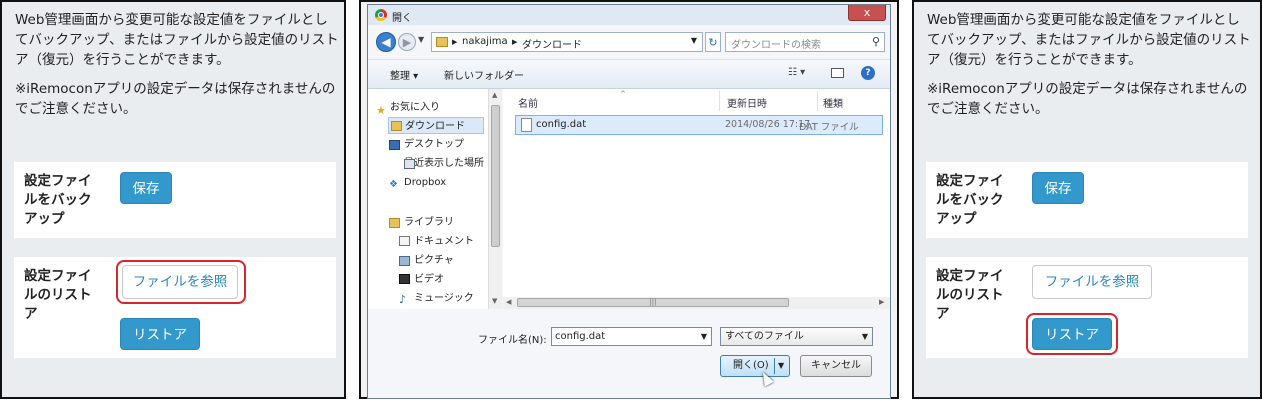  What do you see at coordinates (796, 72) in the screenshot?
I see `view-options-icon: ☷ ▾` at bounding box center [796, 72].